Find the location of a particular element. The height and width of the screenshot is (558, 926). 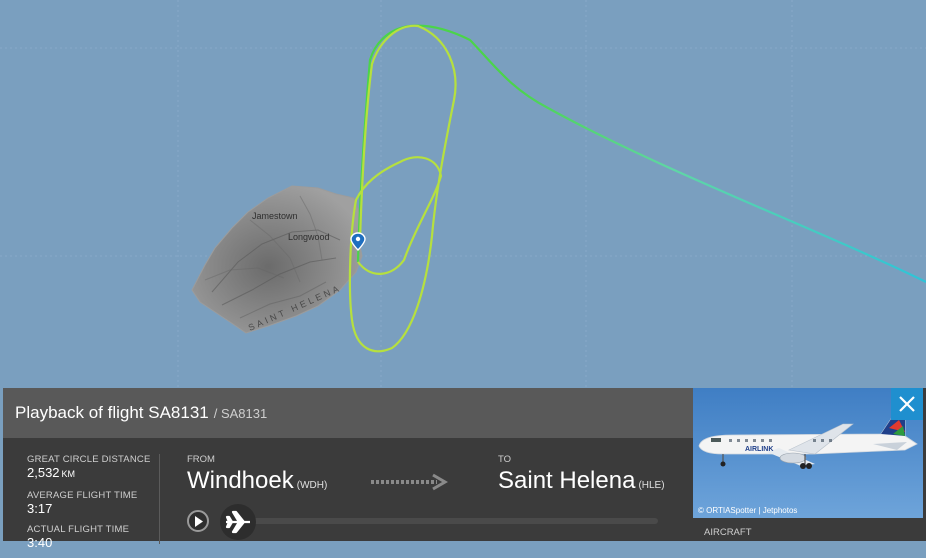

origin-airport: FROM Windhoek (WDH) is located at coordinates (257, 477).